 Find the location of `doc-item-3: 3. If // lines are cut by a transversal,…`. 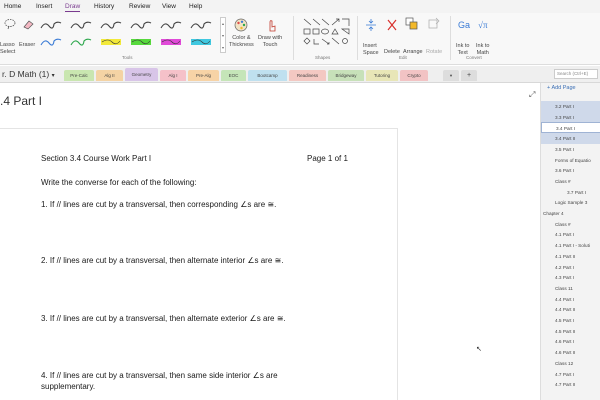

doc-item-3: 3. If // lines are cut by a transversal,… is located at coordinates (163, 318).